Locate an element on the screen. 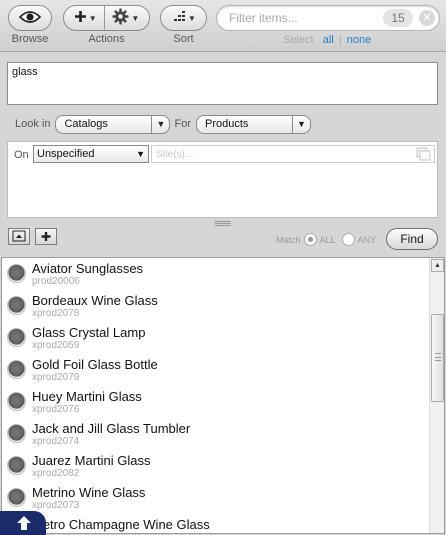  clear-filter-button: ✕ is located at coordinates (427, 18).